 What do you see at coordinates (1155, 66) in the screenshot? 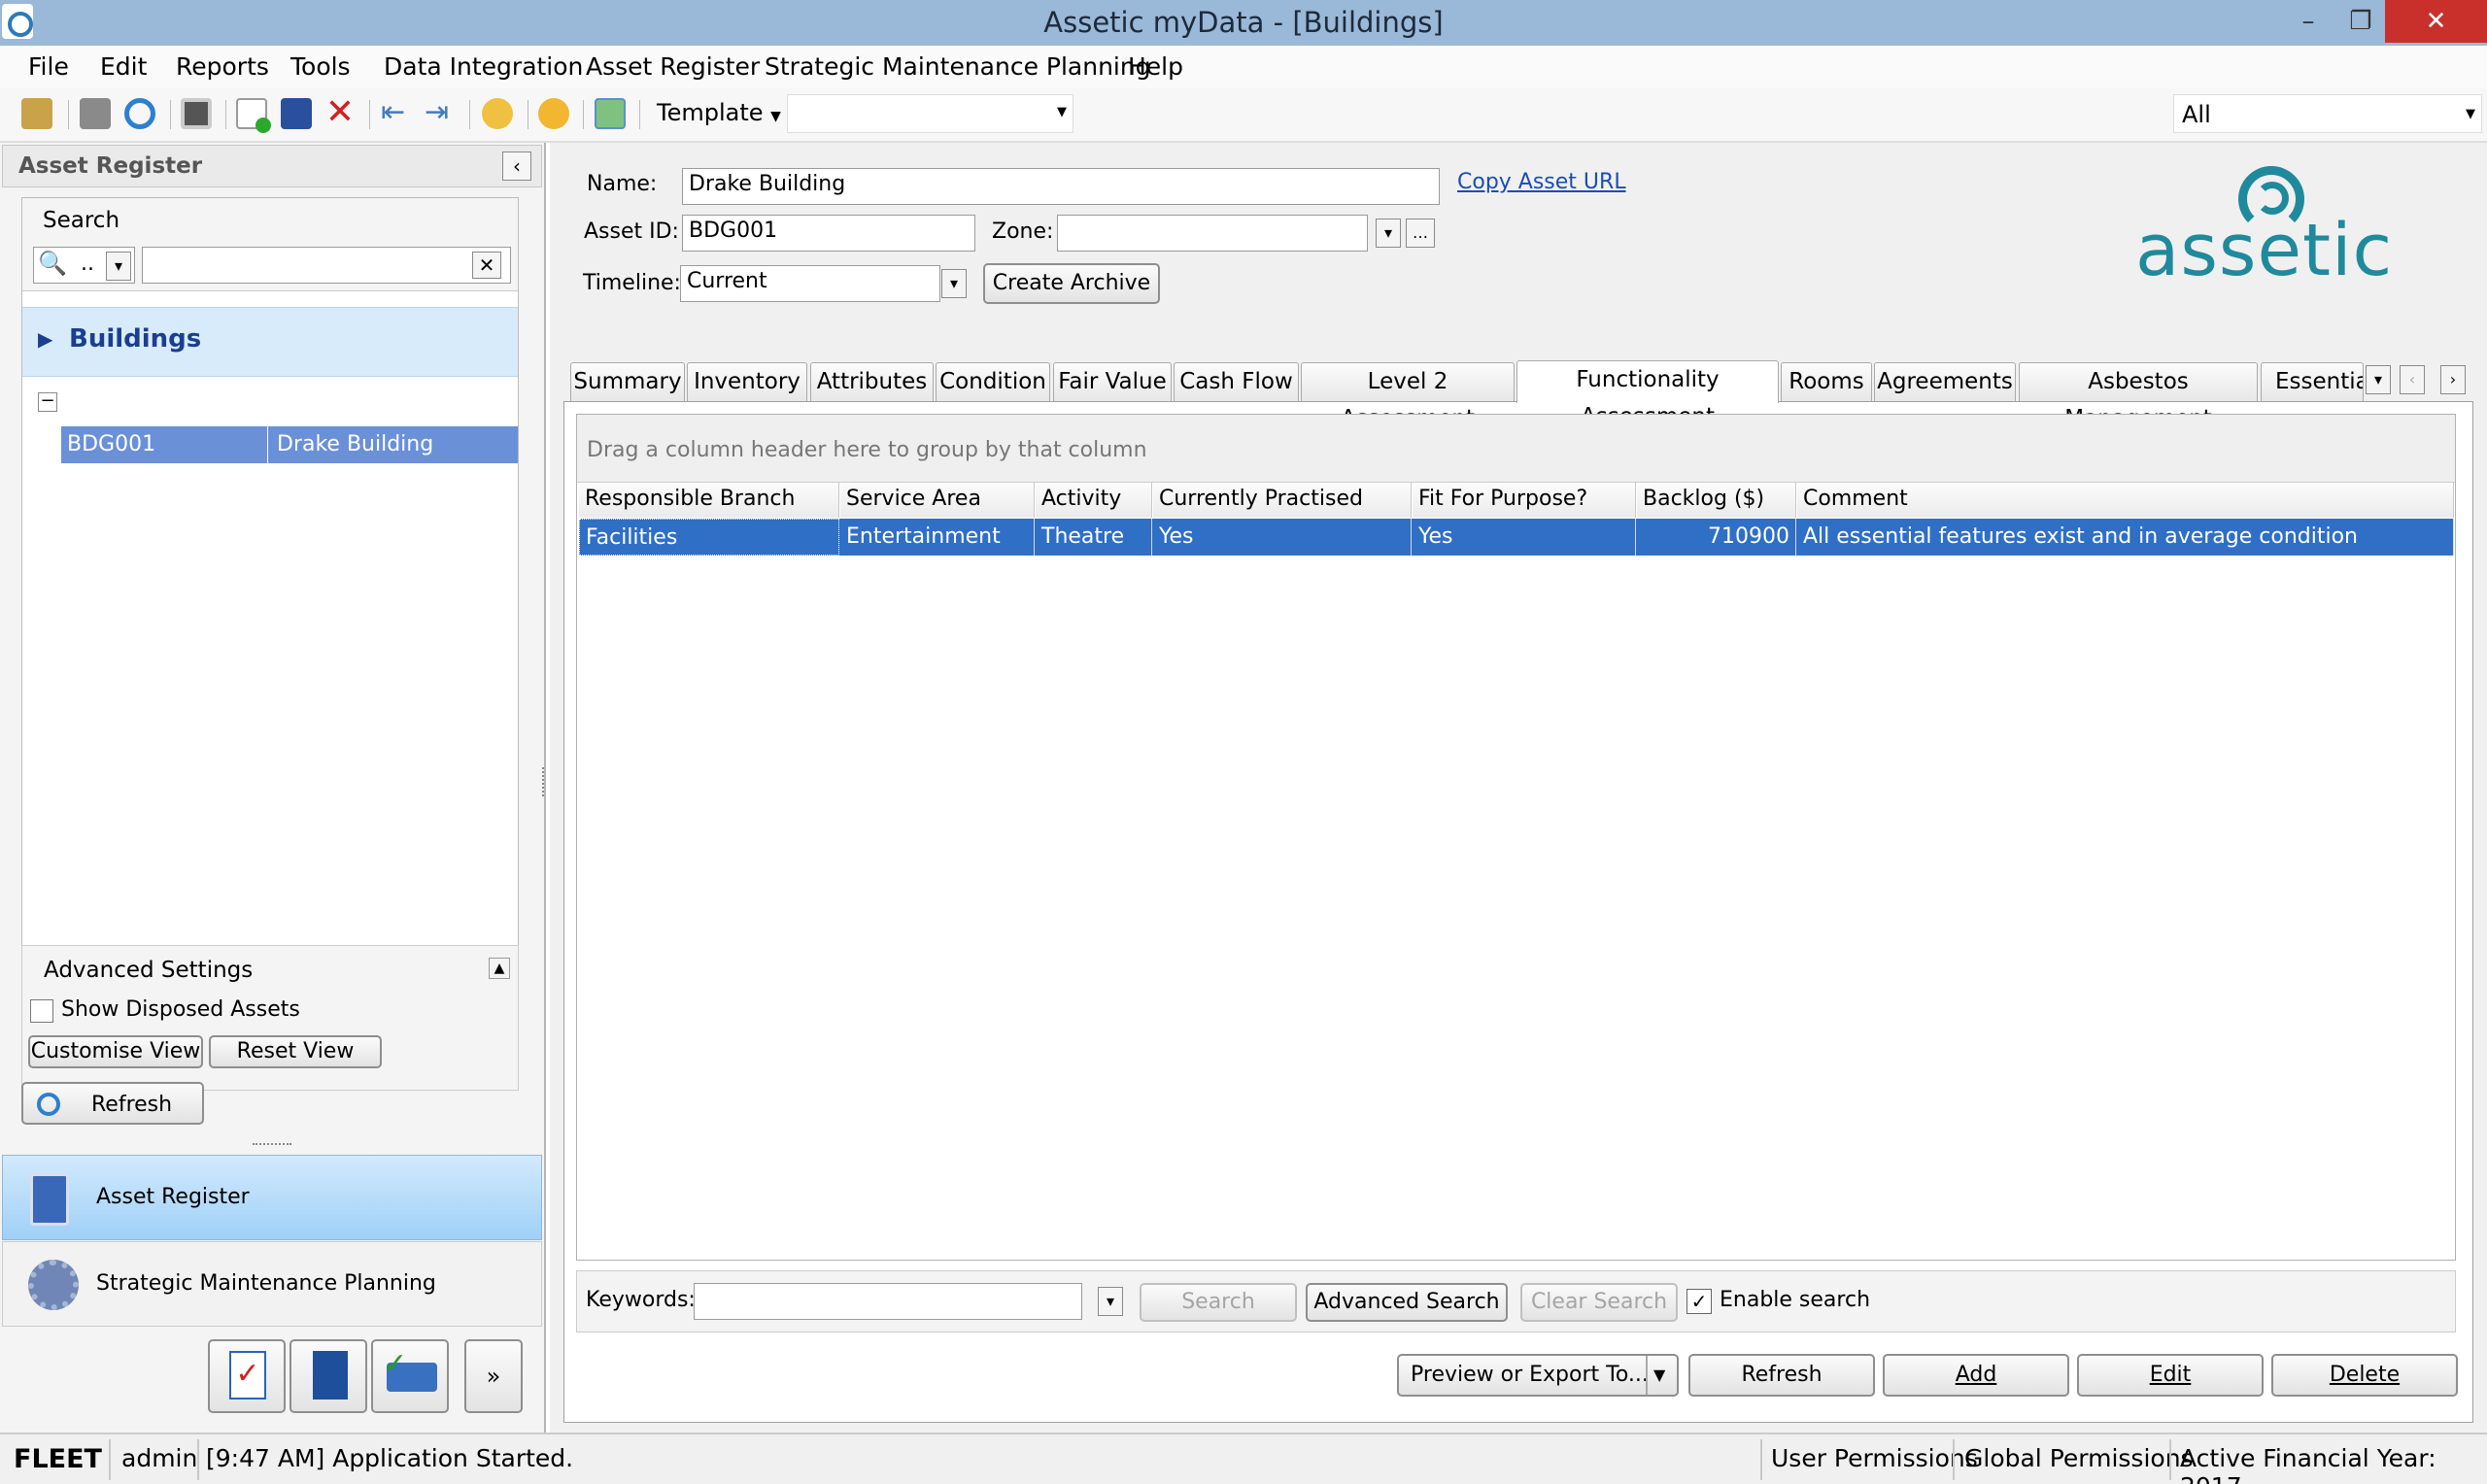
I see `menu-help: Help` at bounding box center [1155, 66].